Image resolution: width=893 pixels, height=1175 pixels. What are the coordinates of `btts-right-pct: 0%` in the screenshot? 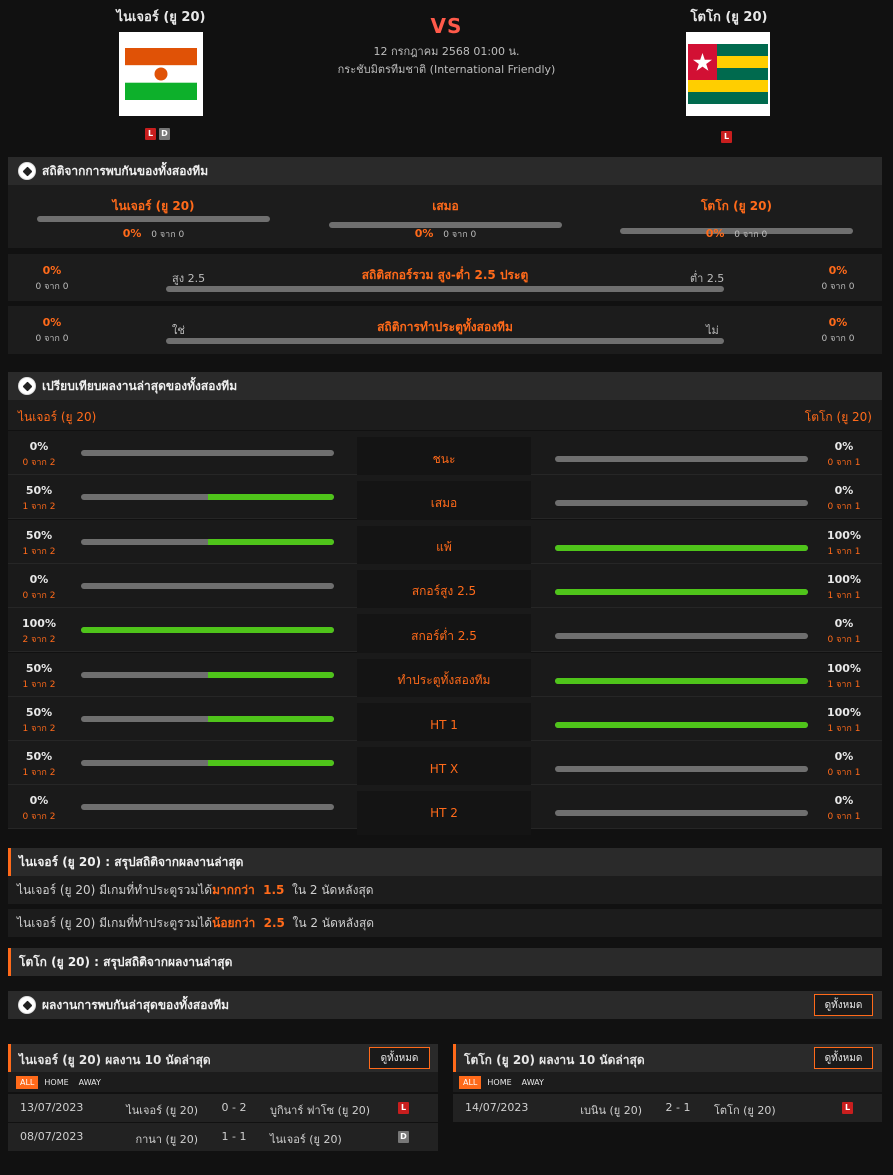 It's located at (838, 322).